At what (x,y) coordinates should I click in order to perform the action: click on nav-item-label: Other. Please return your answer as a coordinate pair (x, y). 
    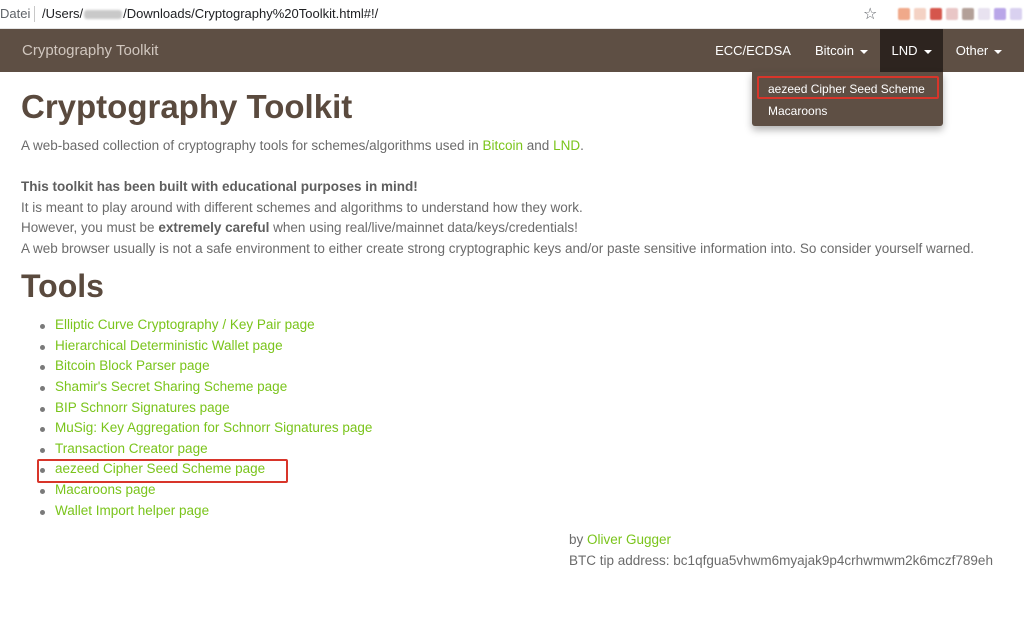
    Looking at the image, I should click on (972, 50).